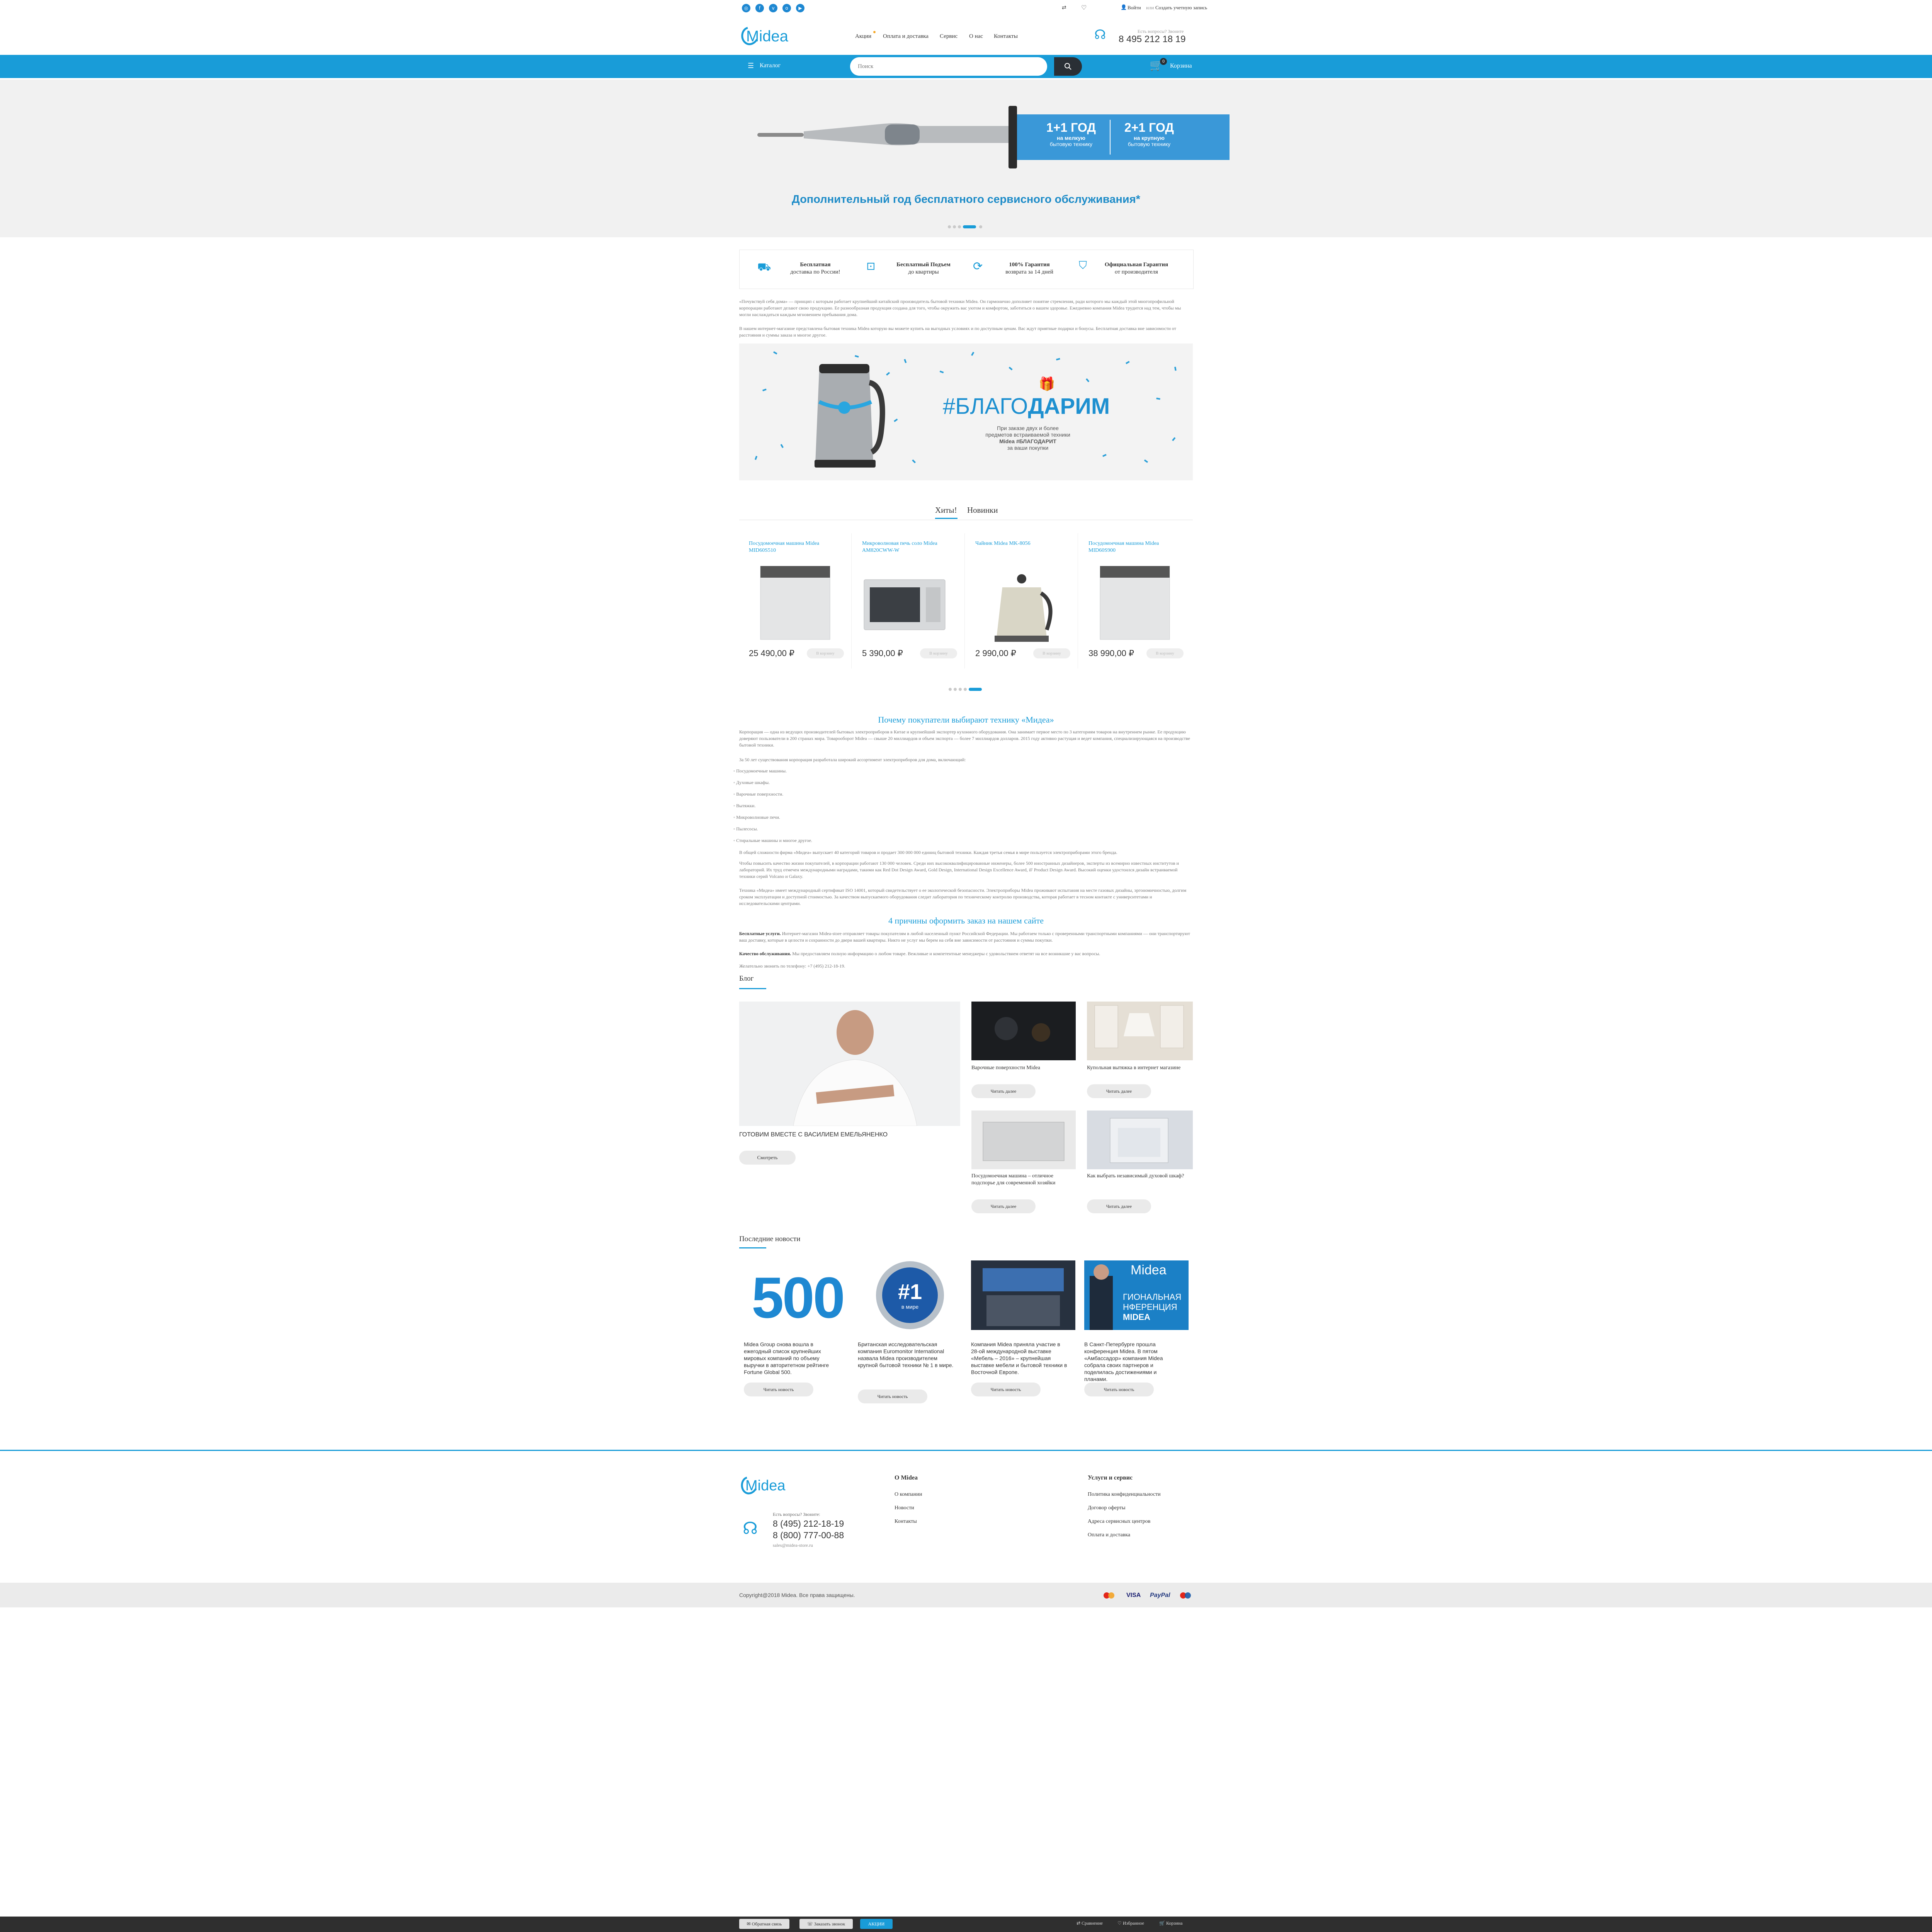 The height and width of the screenshot is (1932, 1932). Describe the element at coordinates (908, 1508) in the screenshot. I see `footer-link: Новости` at that location.